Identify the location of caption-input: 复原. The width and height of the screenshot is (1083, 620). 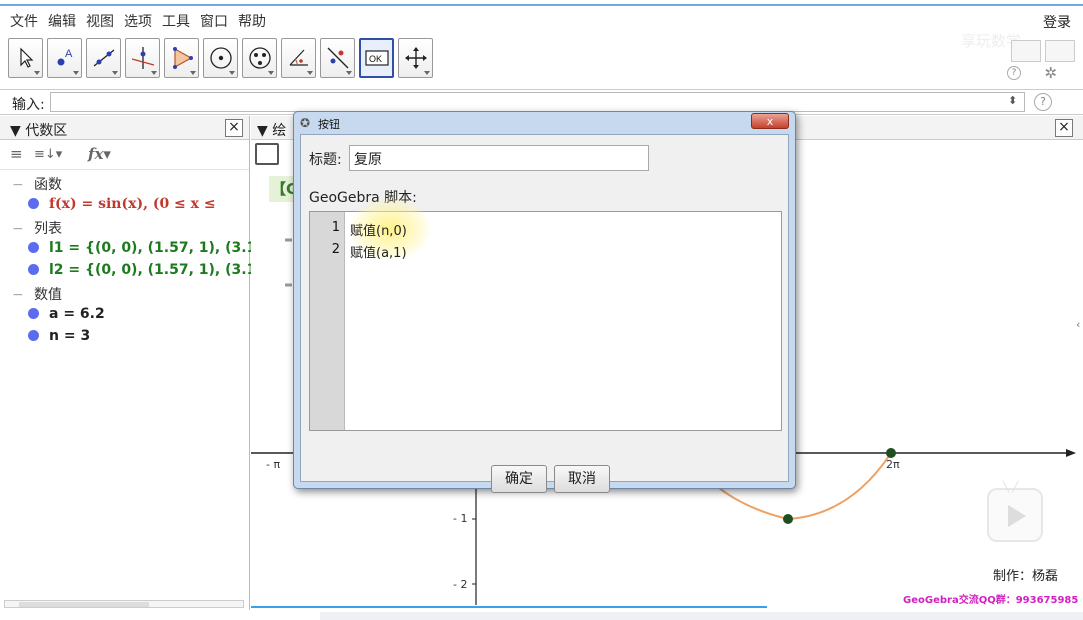
(499, 158).